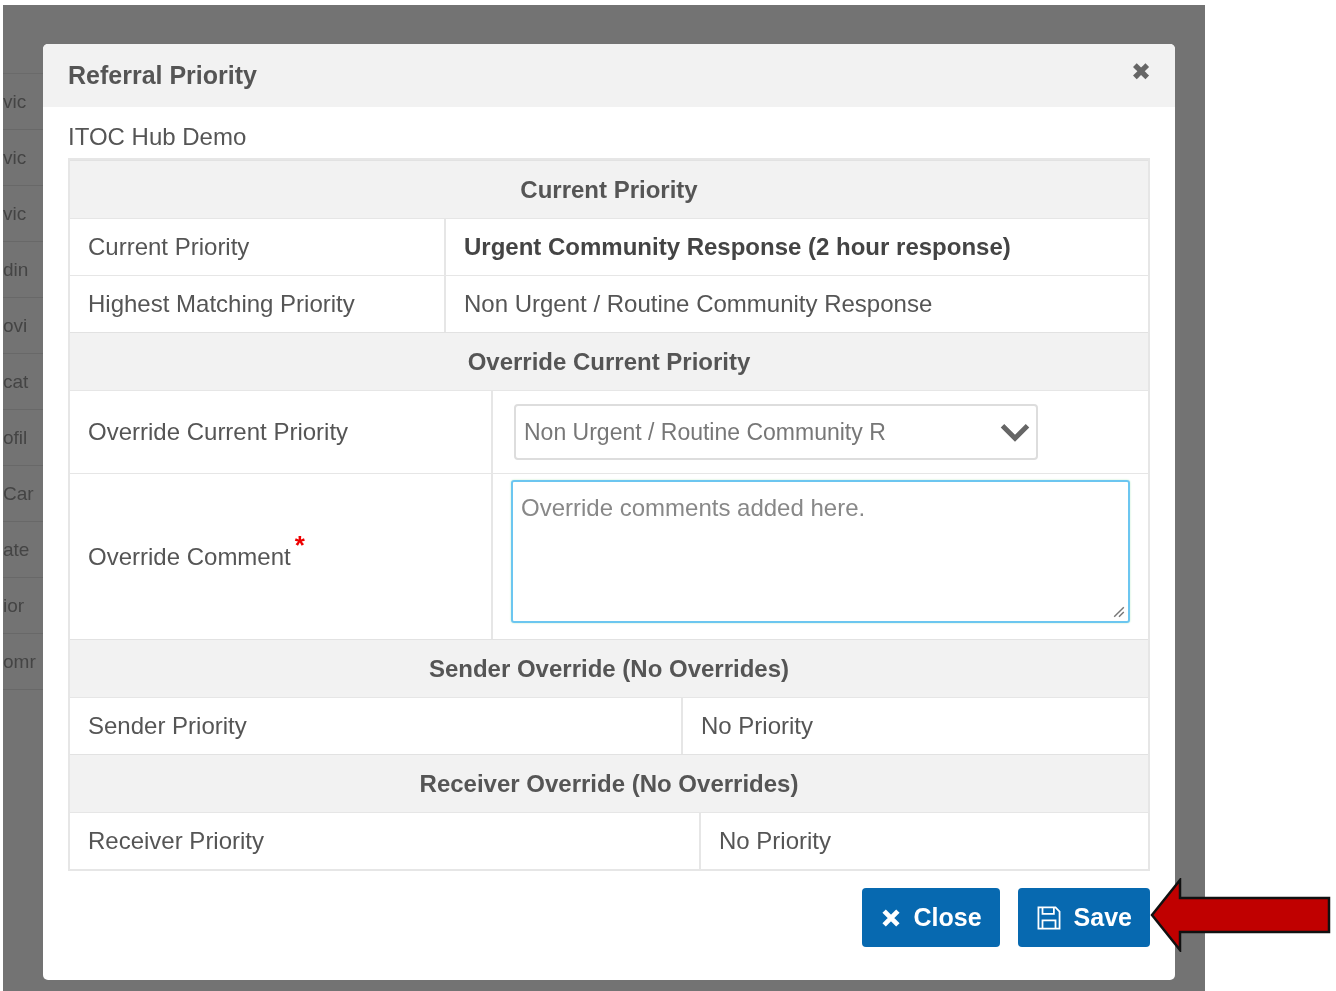  Describe the element at coordinates (299, 545) in the screenshot. I see `required-asterisk: *` at that location.